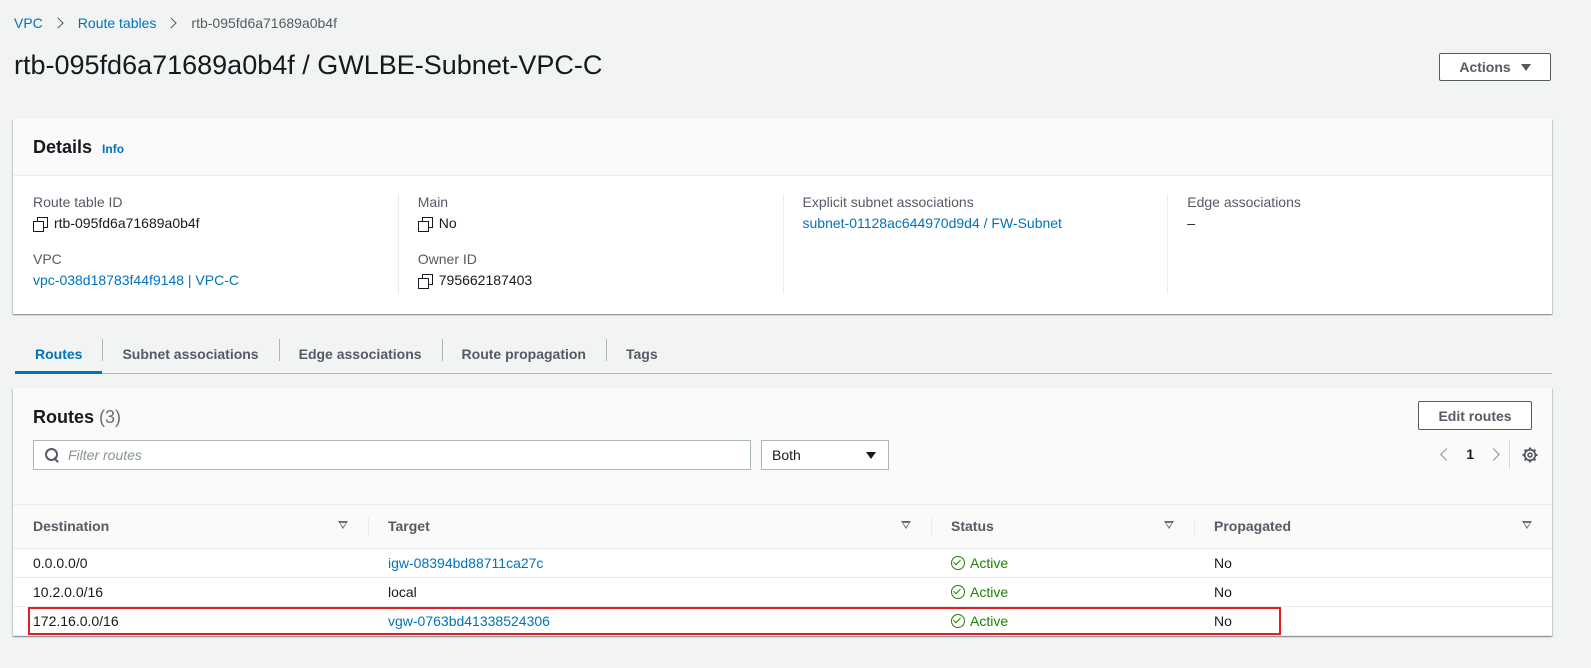 This screenshot has width=1591, height=668. What do you see at coordinates (433, 202) in the screenshot?
I see `main-label: Main` at bounding box center [433, 202].